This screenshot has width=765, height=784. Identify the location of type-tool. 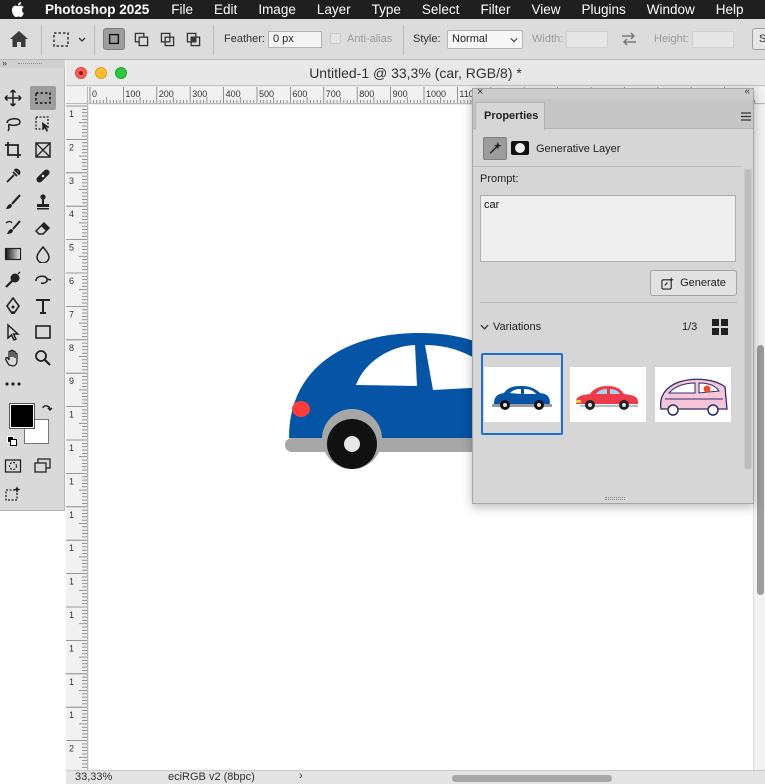
(43, 306).